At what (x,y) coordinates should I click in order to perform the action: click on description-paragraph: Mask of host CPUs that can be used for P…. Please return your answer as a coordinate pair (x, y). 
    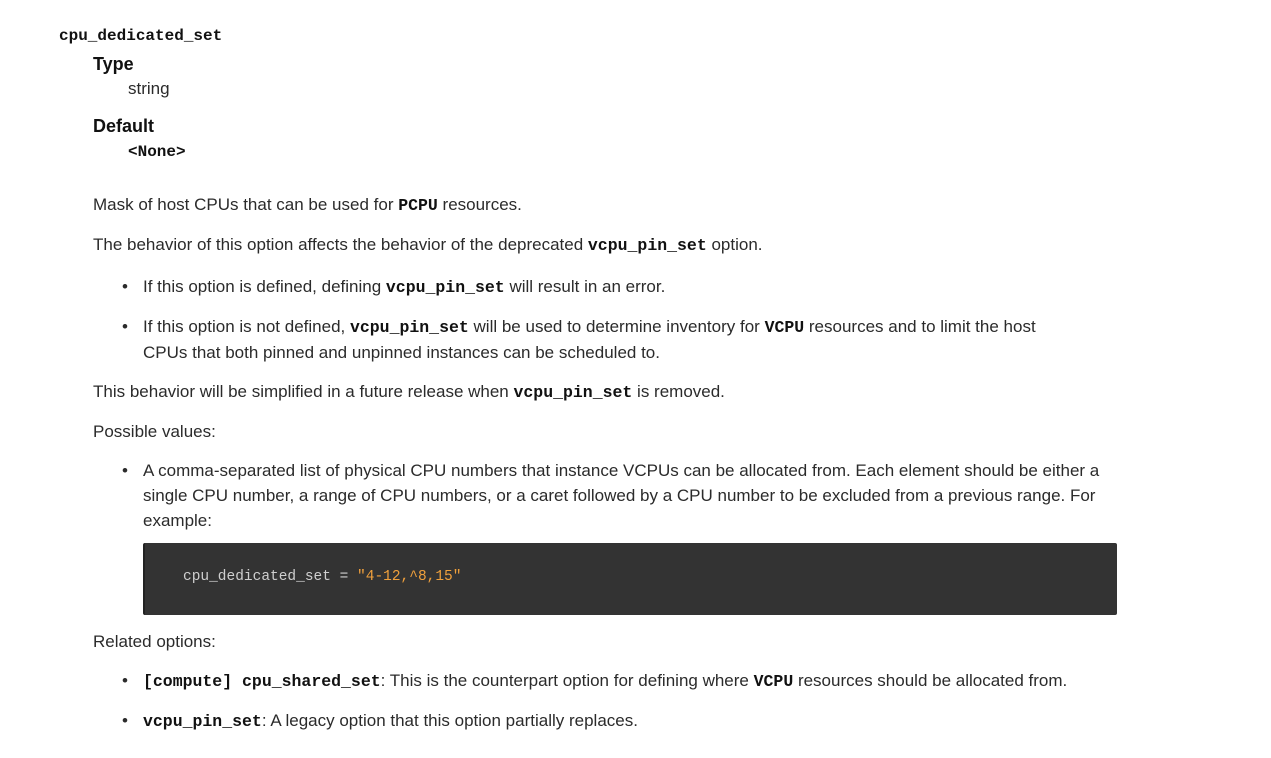
    Looking at the image, I should click on (307, 205).